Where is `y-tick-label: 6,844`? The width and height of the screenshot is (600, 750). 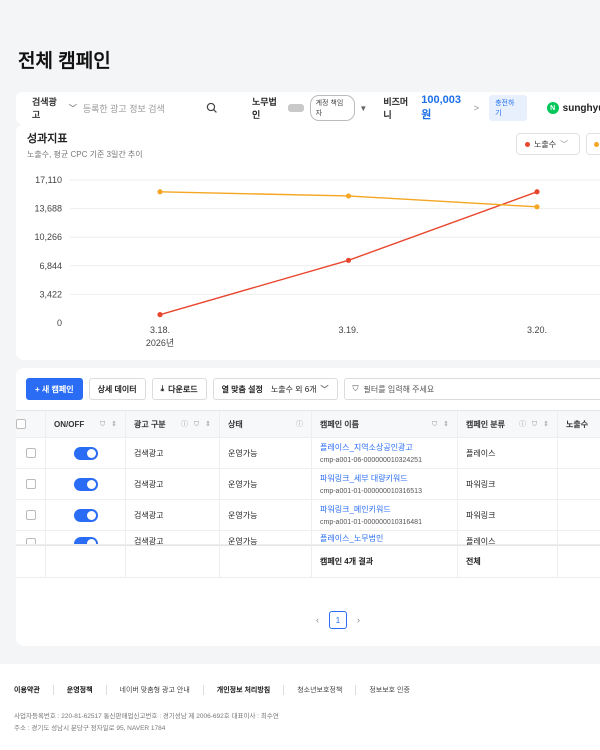 y-tick-label: 6,844 is located at coordinates (50, 266).